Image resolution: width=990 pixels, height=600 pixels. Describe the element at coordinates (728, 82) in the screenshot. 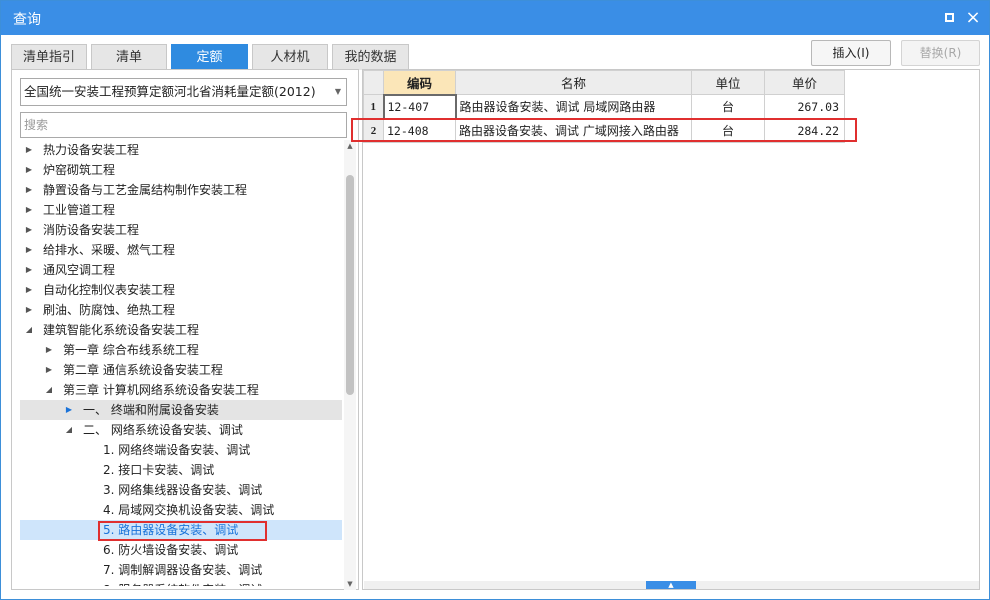

I see `column-header-unit: 单位` at that location.